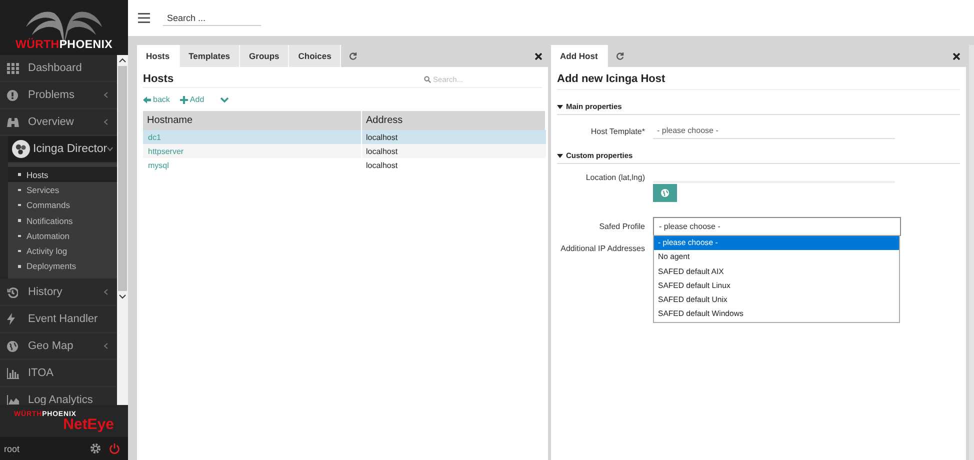 The width and height of the screenshot is (974, 460). Describe the element at coordinates (252, 165) in the screenshot. I see `table-cell: mysql` at that location.